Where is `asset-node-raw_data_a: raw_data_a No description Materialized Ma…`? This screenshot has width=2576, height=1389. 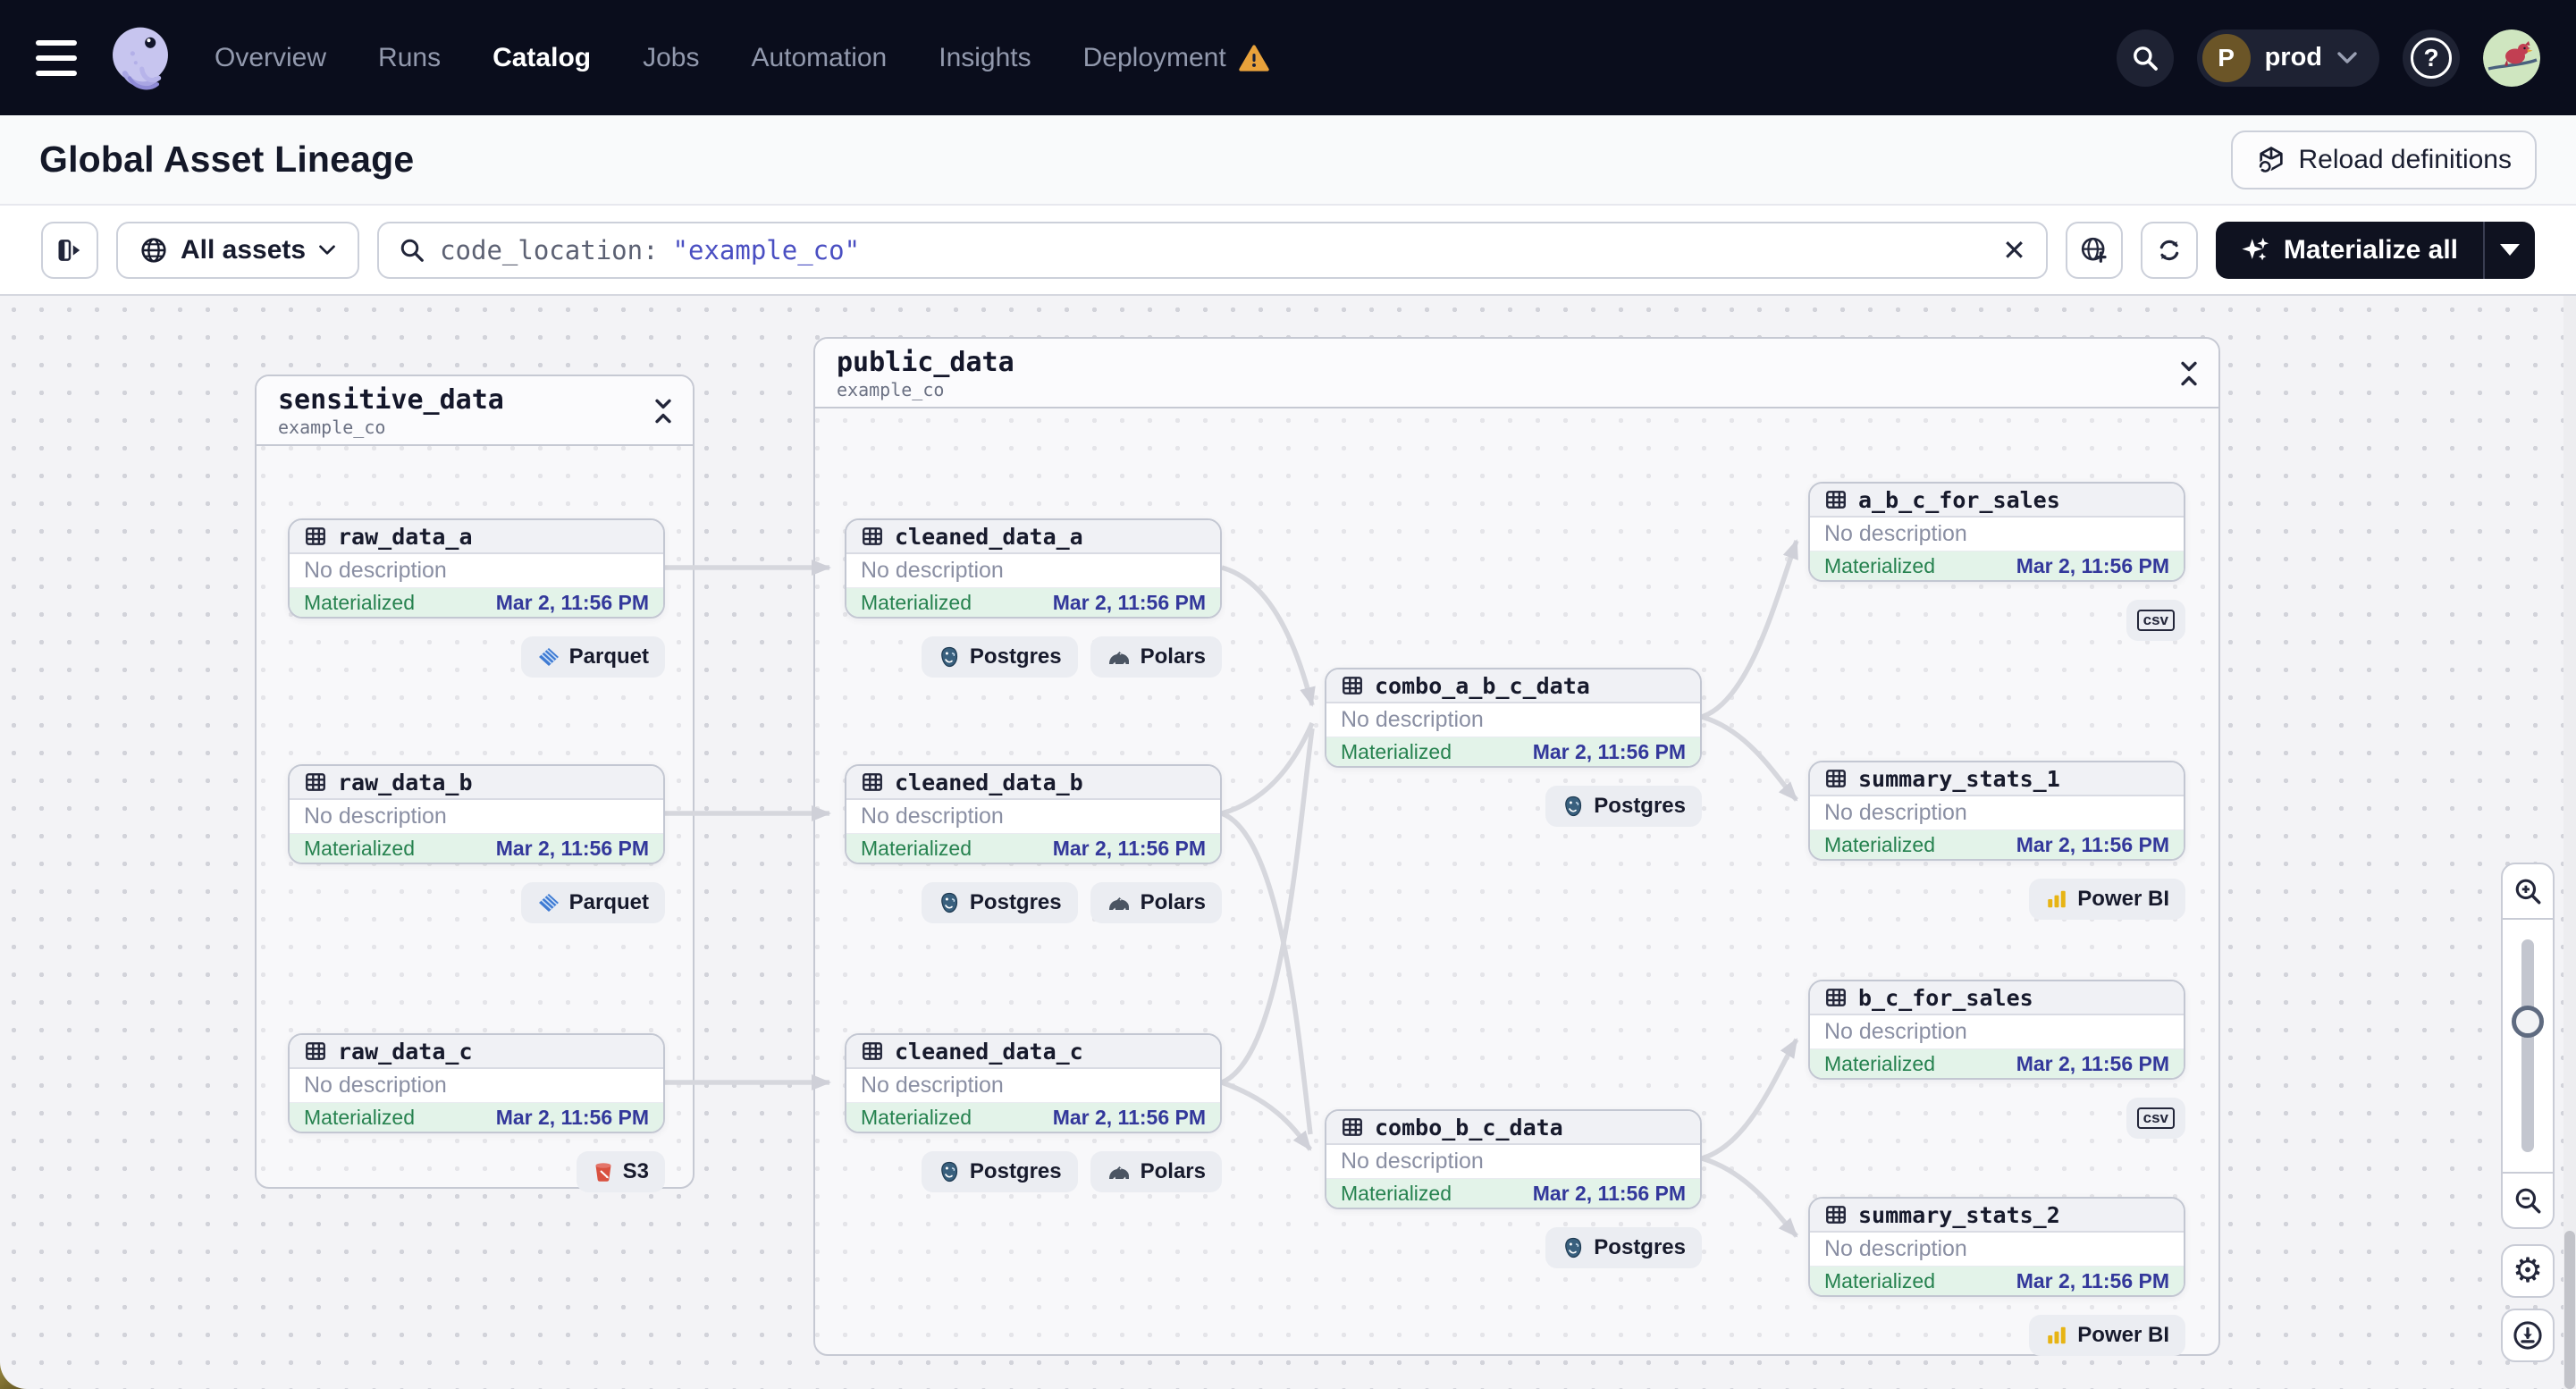
asset-node-raw_data_a: raw_data_a No description Materialized Ma… is located at coordinates (477, 598).